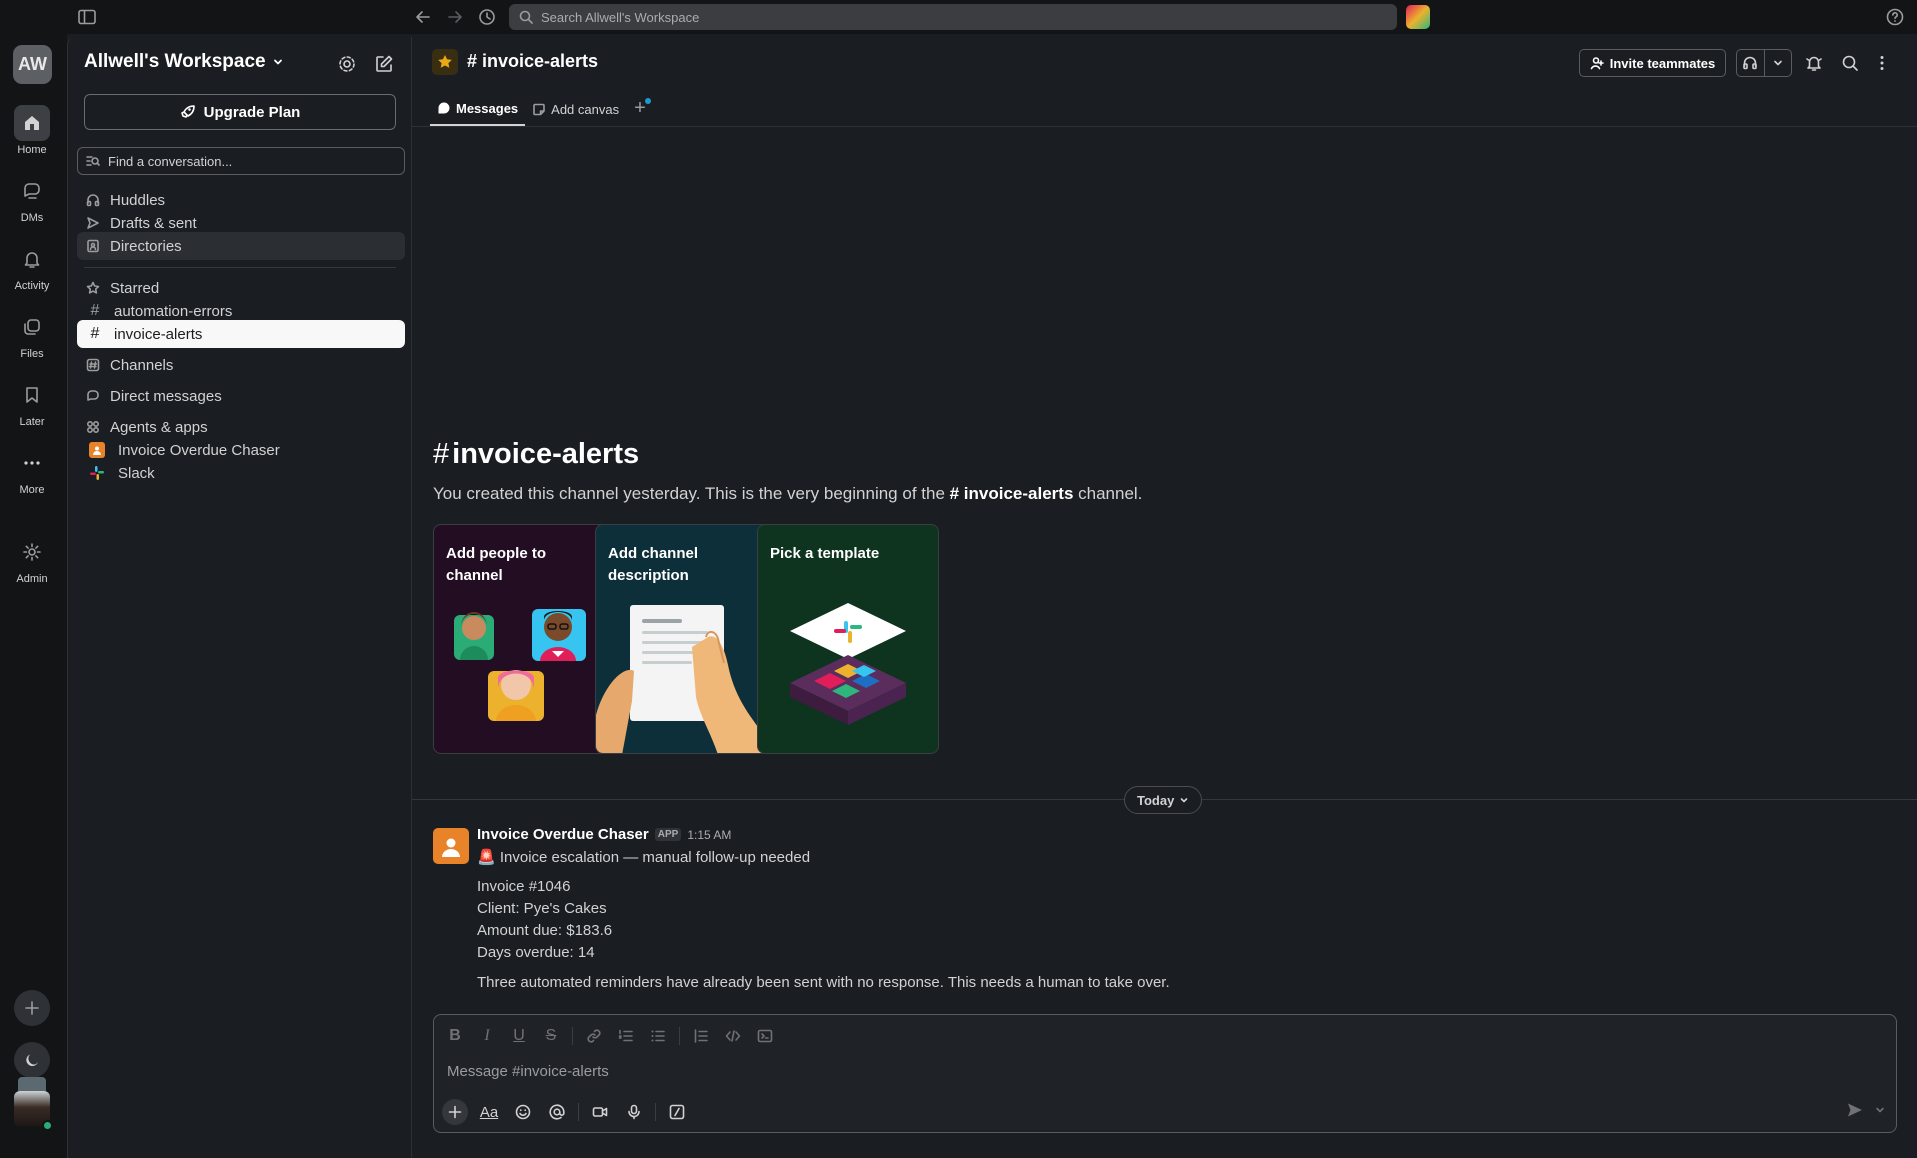 The width and height of the screenshot is (1917, 1158). What do you see at coordinates (240, 267) in the screenshot?
I see `sidebar-divider` at bounding box center [240, 267].